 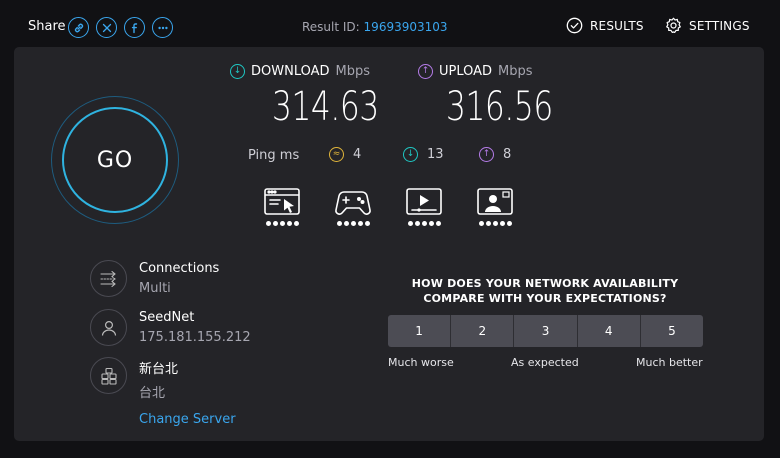 I want to click on rating-option-4: 4, so click(x=609, y=331).